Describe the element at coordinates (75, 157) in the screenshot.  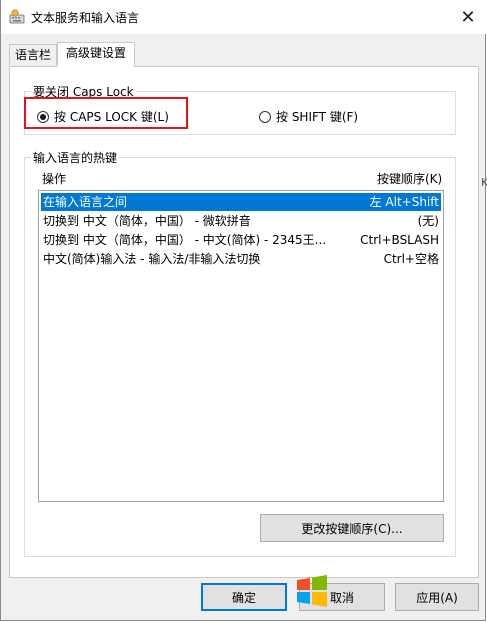
I see `hotkey-group-legend: 输入语言的热键` at that location.